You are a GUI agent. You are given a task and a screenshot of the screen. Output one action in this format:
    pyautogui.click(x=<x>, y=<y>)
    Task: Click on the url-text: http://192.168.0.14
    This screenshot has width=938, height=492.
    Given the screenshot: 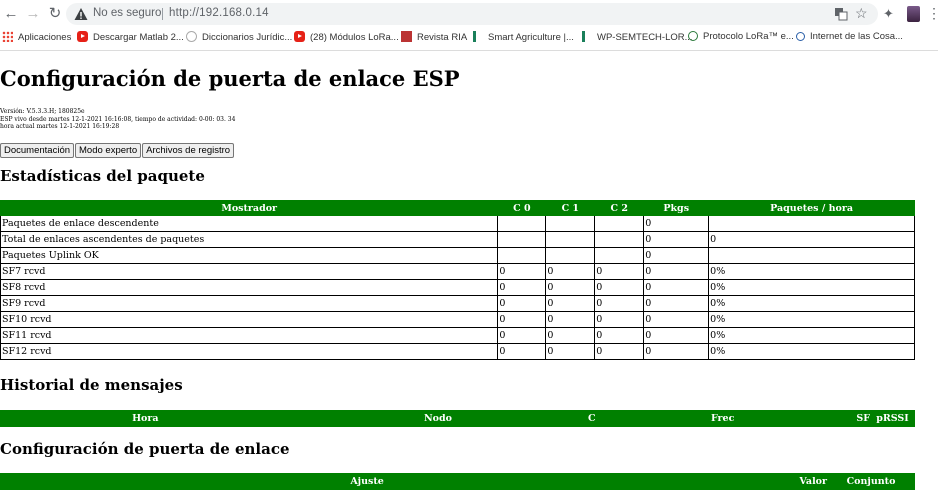 What is the action you would take?
    pyautogui.click(x=219, y=13)
    